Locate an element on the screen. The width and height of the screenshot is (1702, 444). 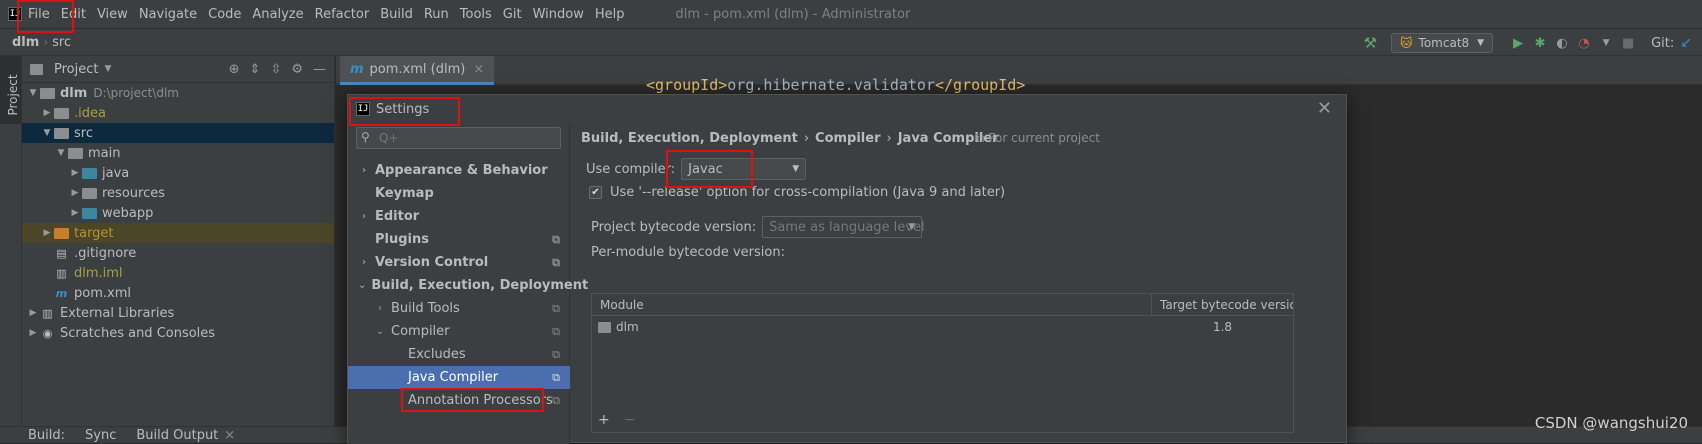
menu-code: Code is located at coordinates (224, 14).